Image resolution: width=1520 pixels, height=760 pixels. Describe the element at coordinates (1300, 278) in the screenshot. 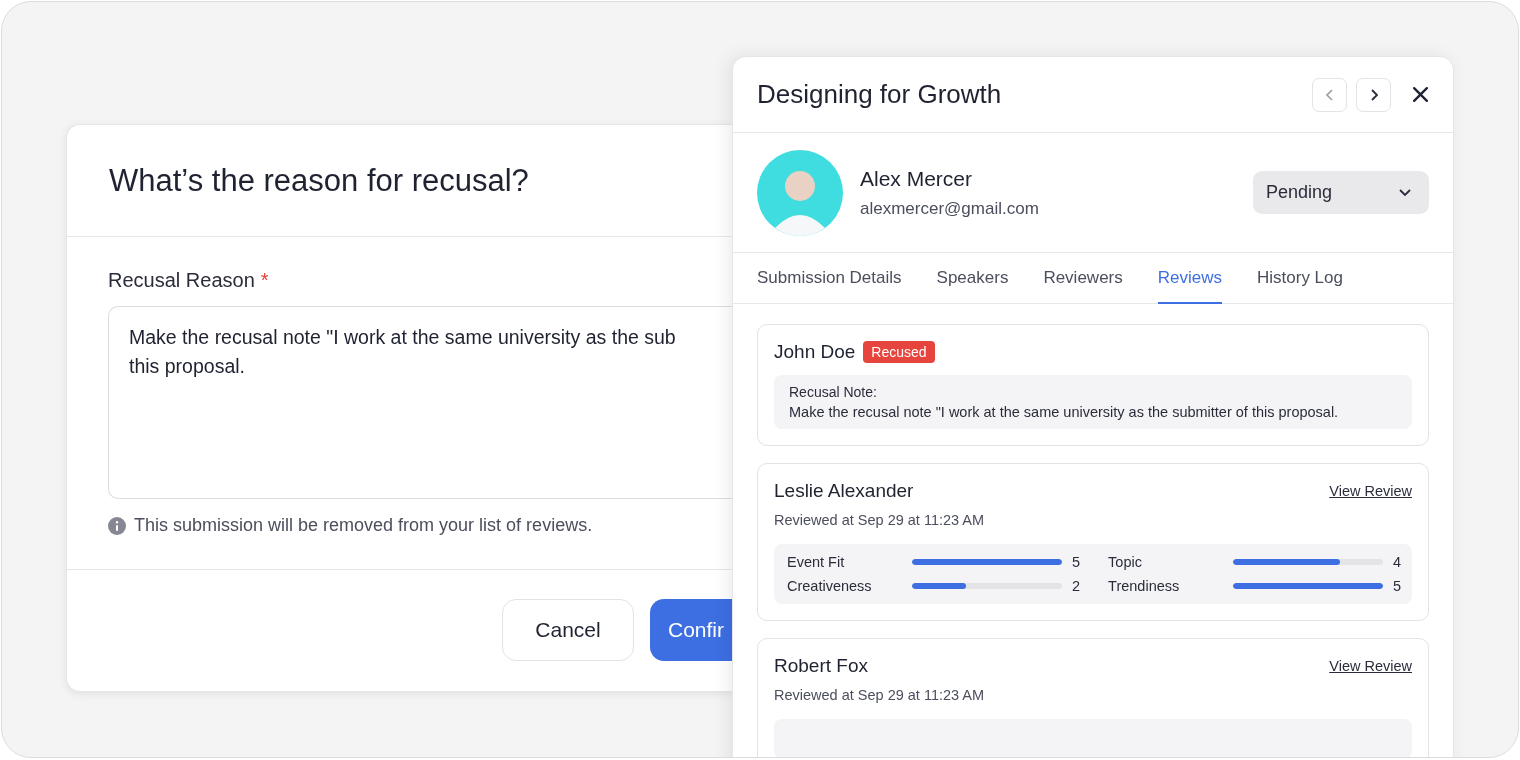

I see `tab: History Log` at that location.